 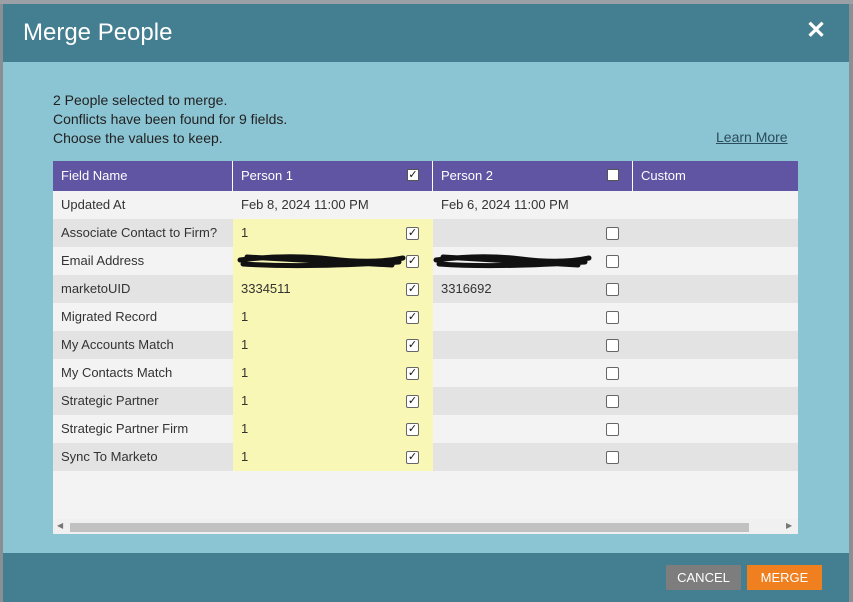 I want to click on field-name-cell: My Contacts Match, so click(x=117, y=372).